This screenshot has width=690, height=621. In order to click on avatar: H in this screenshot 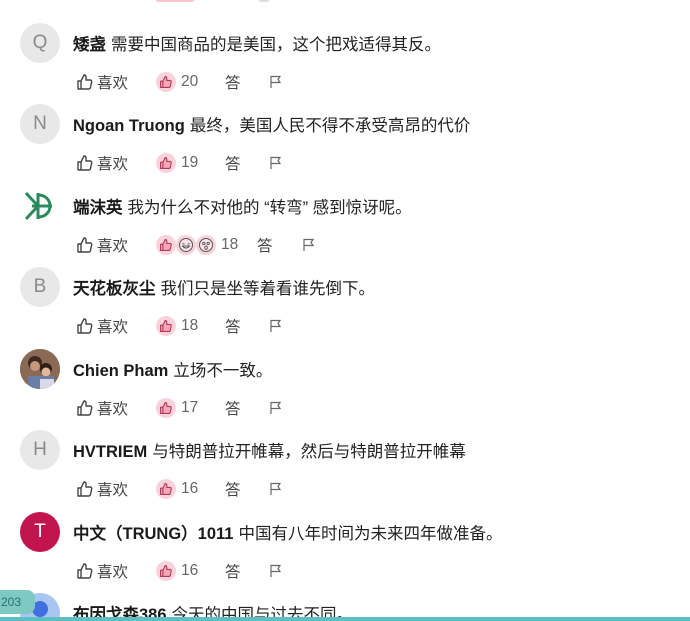, I will do `click(40, 450)`.